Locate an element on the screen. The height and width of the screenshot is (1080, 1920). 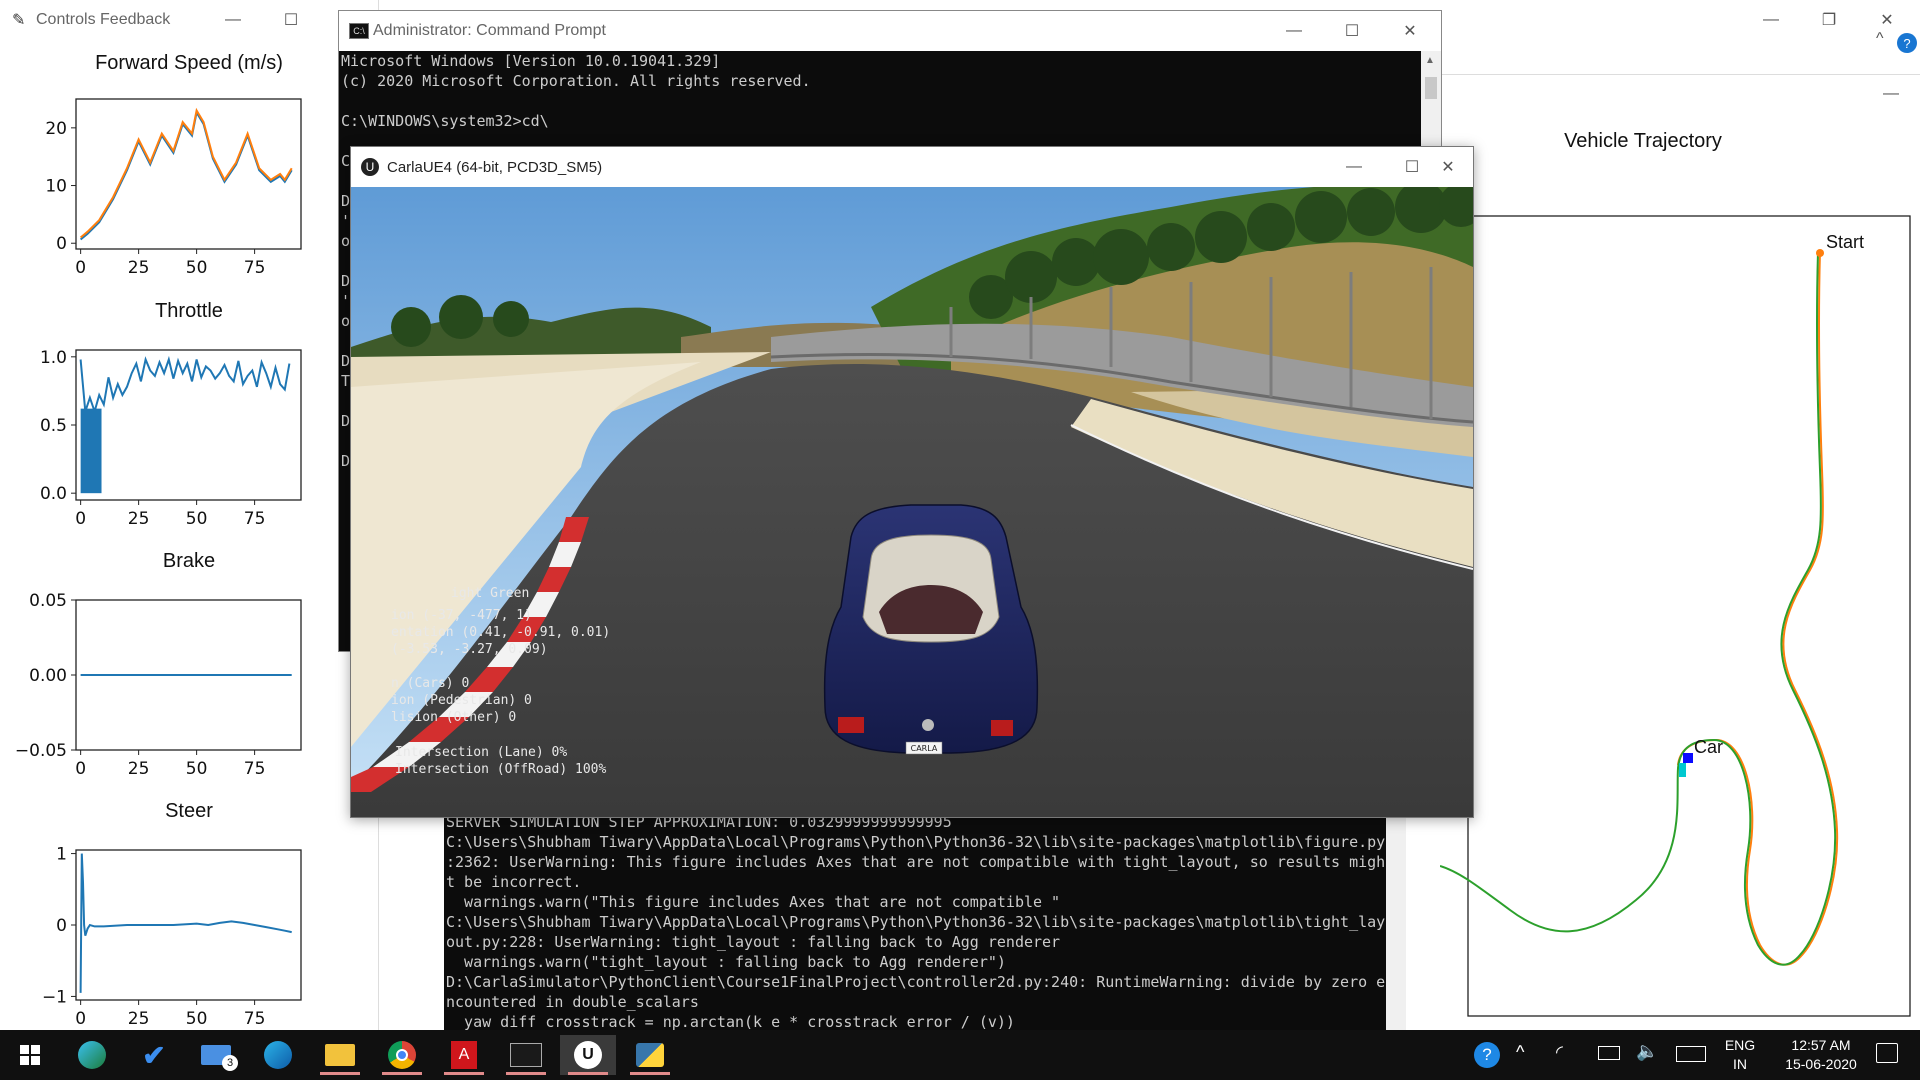
wifi-icon: ◜ is located at coordinates (1559, 1052).